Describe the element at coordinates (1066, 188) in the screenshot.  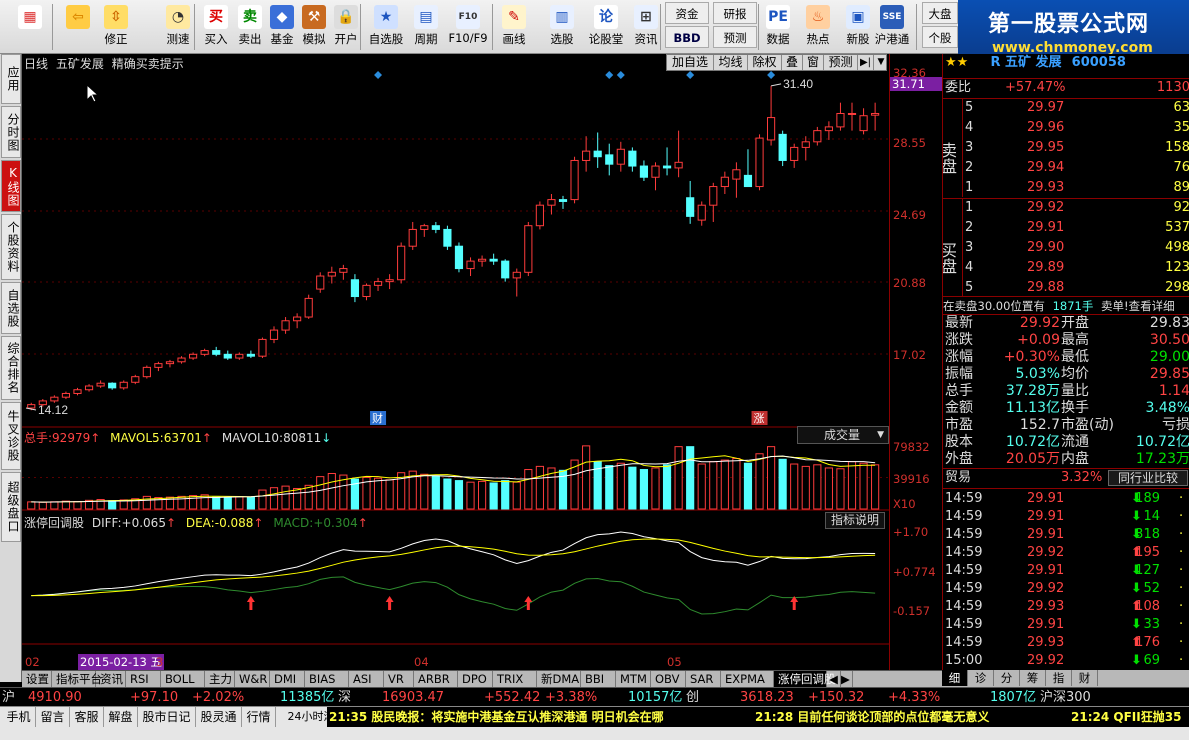
I see `sell-level-row: 1 29.93 89` at that location.